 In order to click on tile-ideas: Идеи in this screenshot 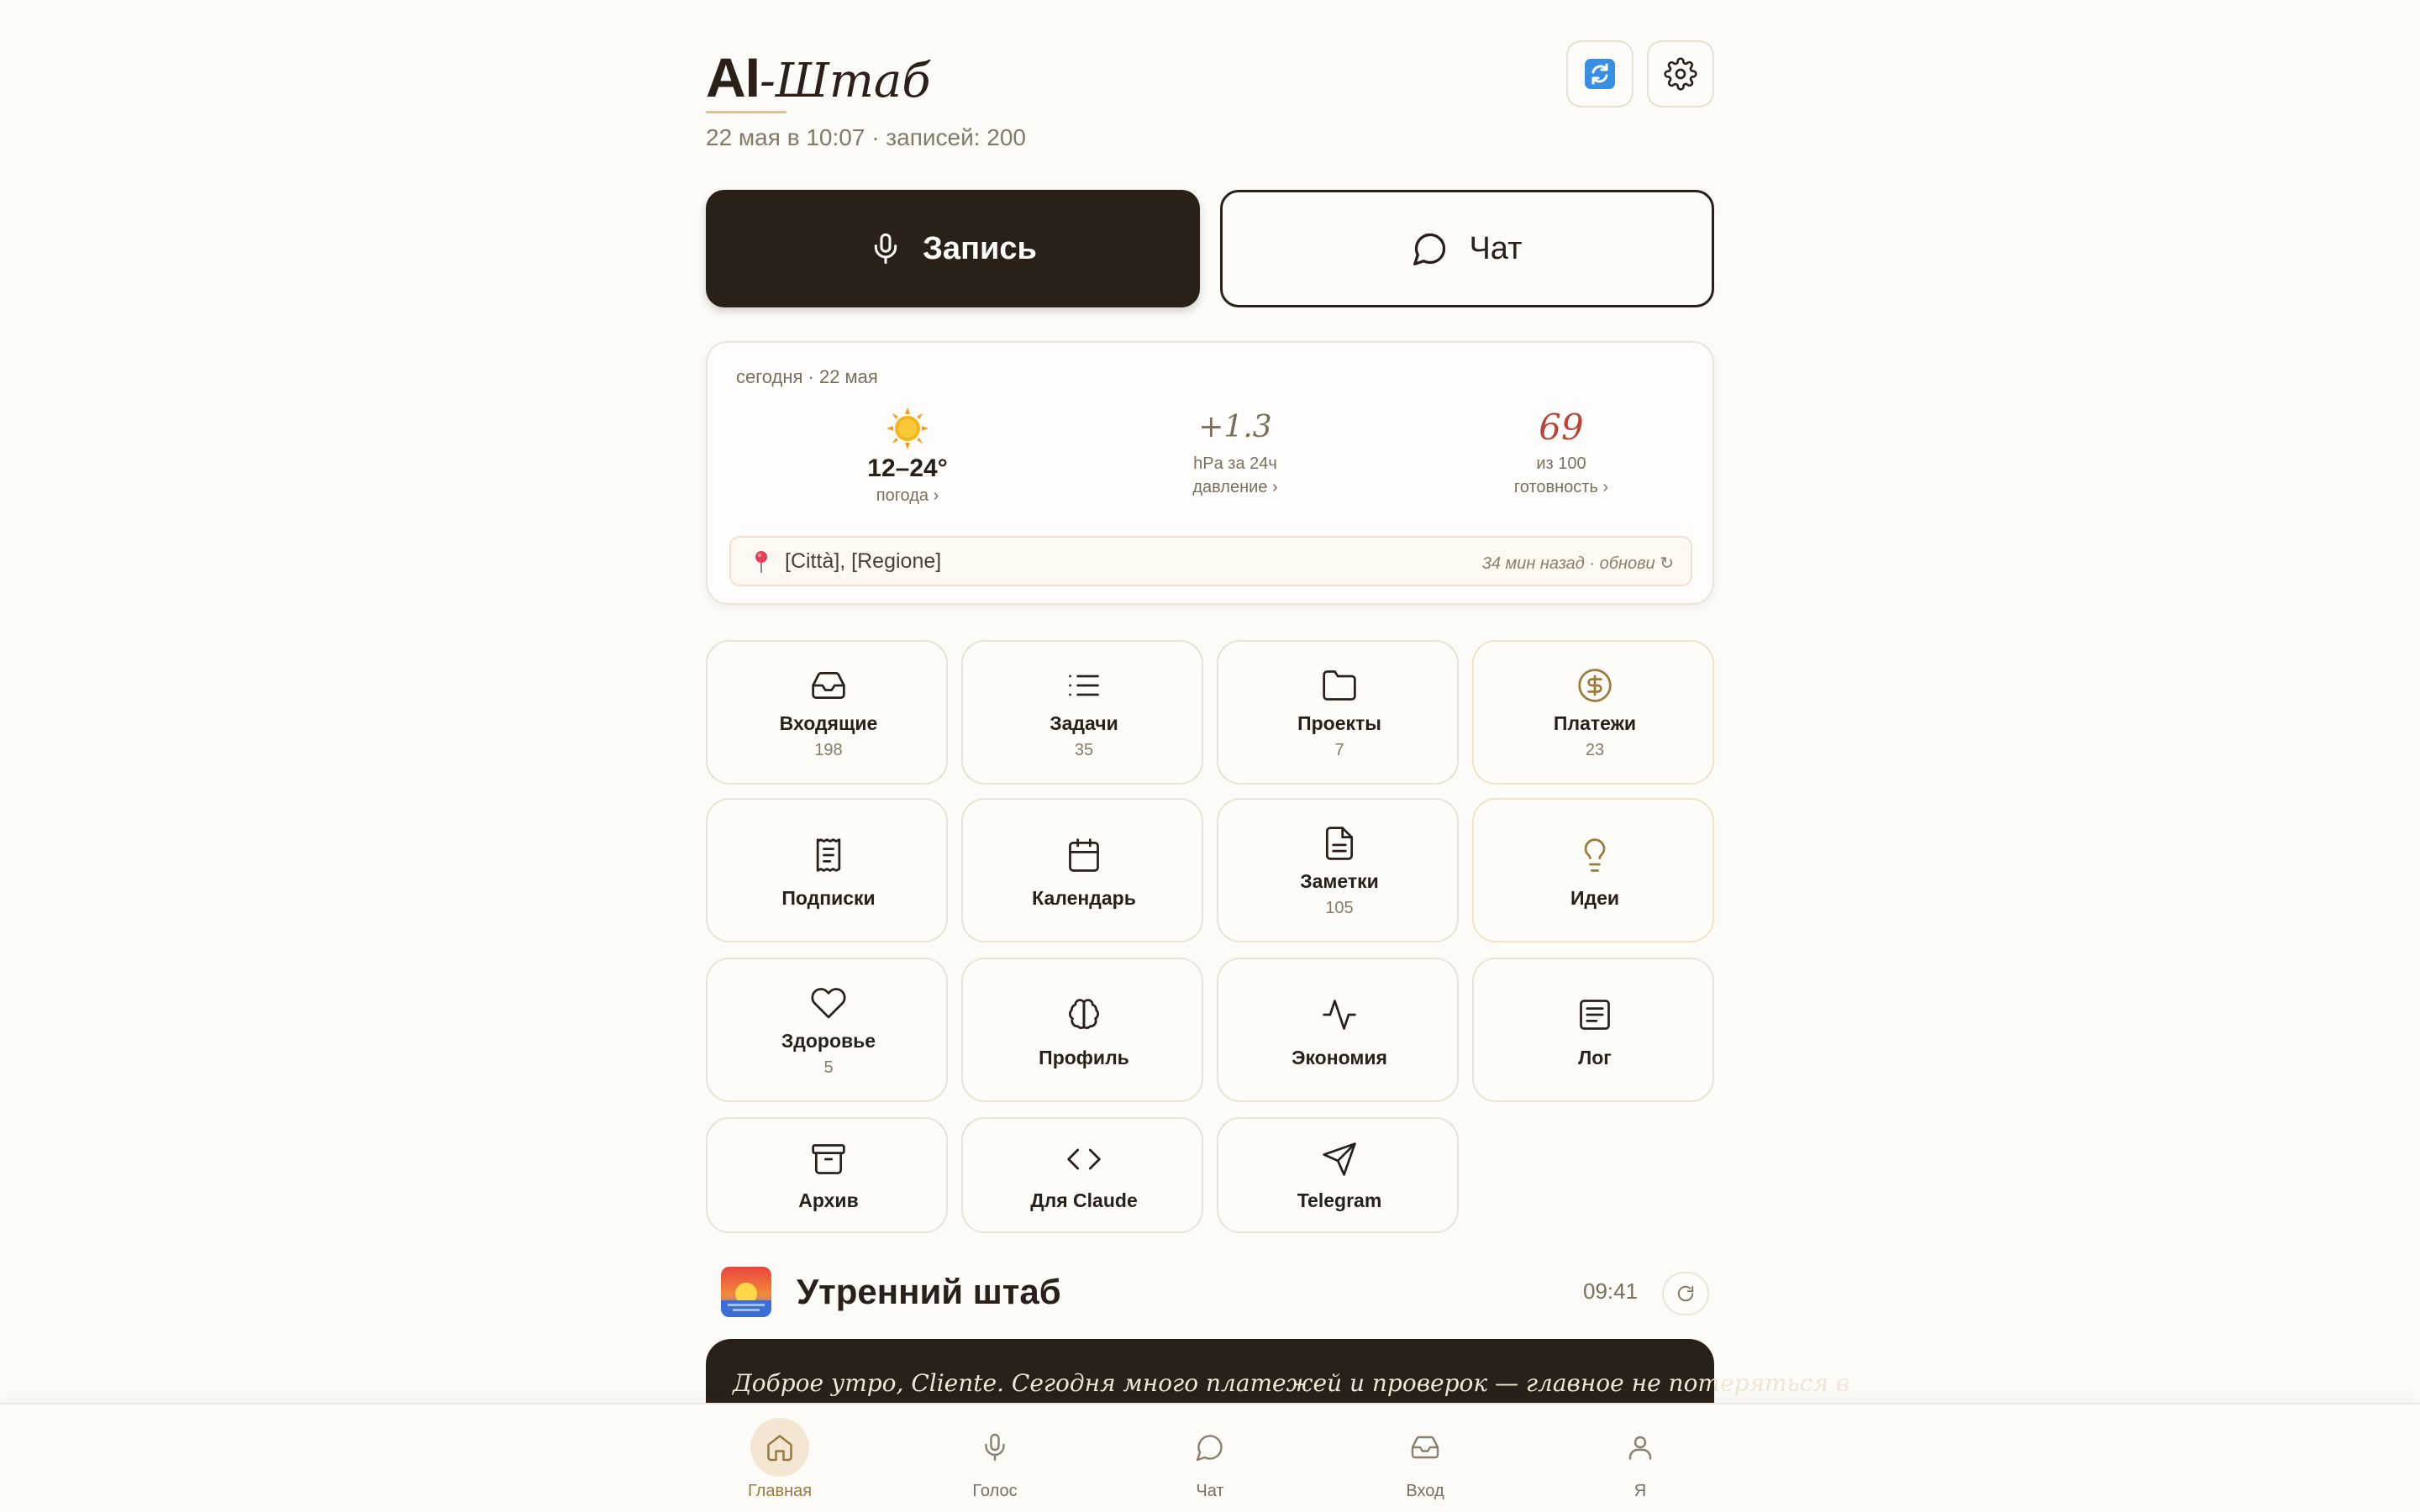, I will do `click(1593, 870)`.